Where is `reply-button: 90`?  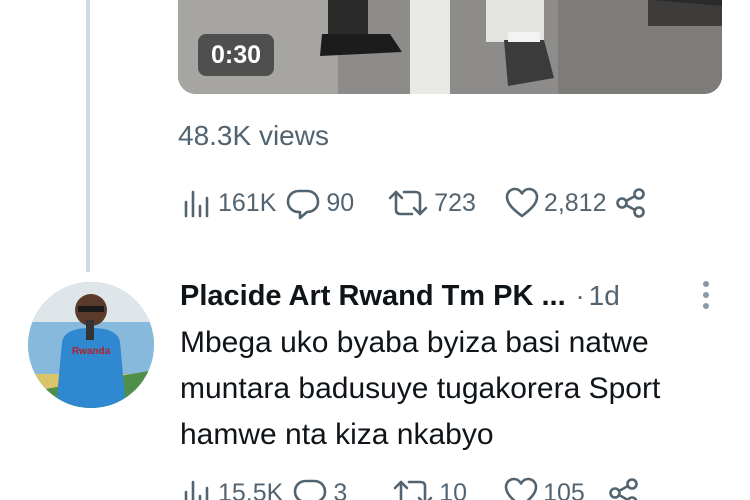
reply-button: 90 is located at coordinates (319, 203).